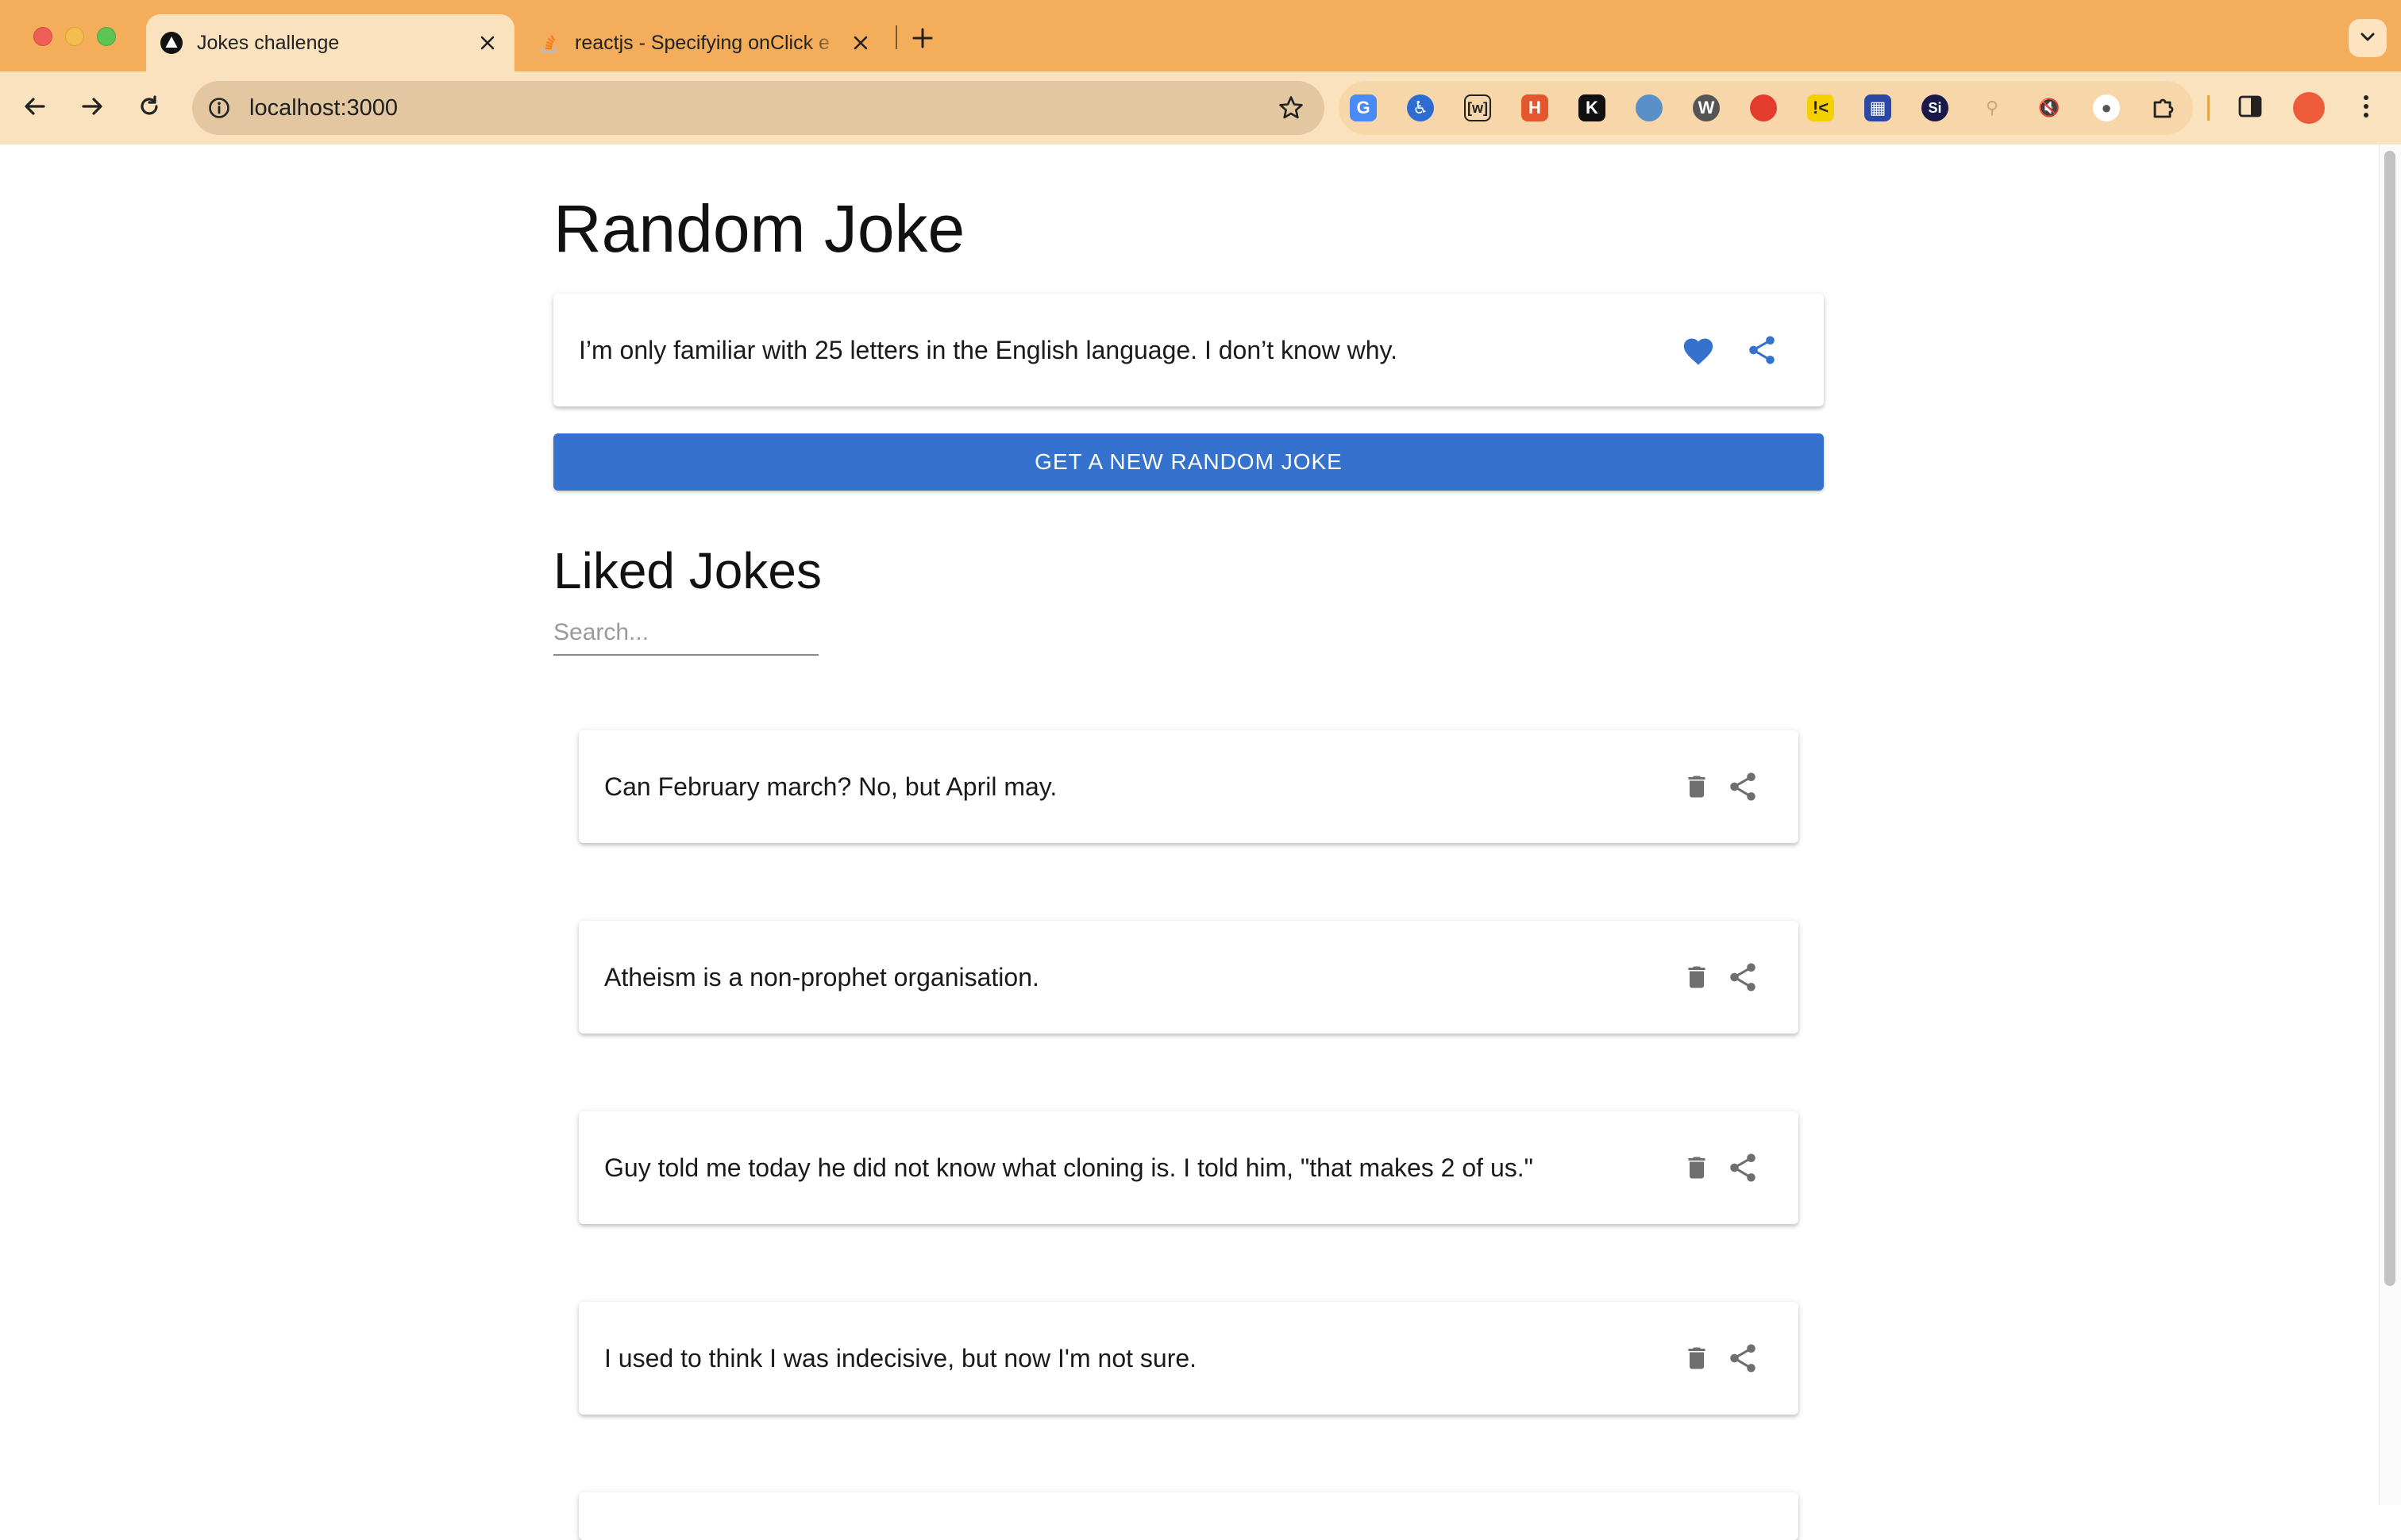 The width and height of the screenshot is (2401, 1540). I want to click on tab-title: reactjs - Specifying onClick e, so click(702, 42).